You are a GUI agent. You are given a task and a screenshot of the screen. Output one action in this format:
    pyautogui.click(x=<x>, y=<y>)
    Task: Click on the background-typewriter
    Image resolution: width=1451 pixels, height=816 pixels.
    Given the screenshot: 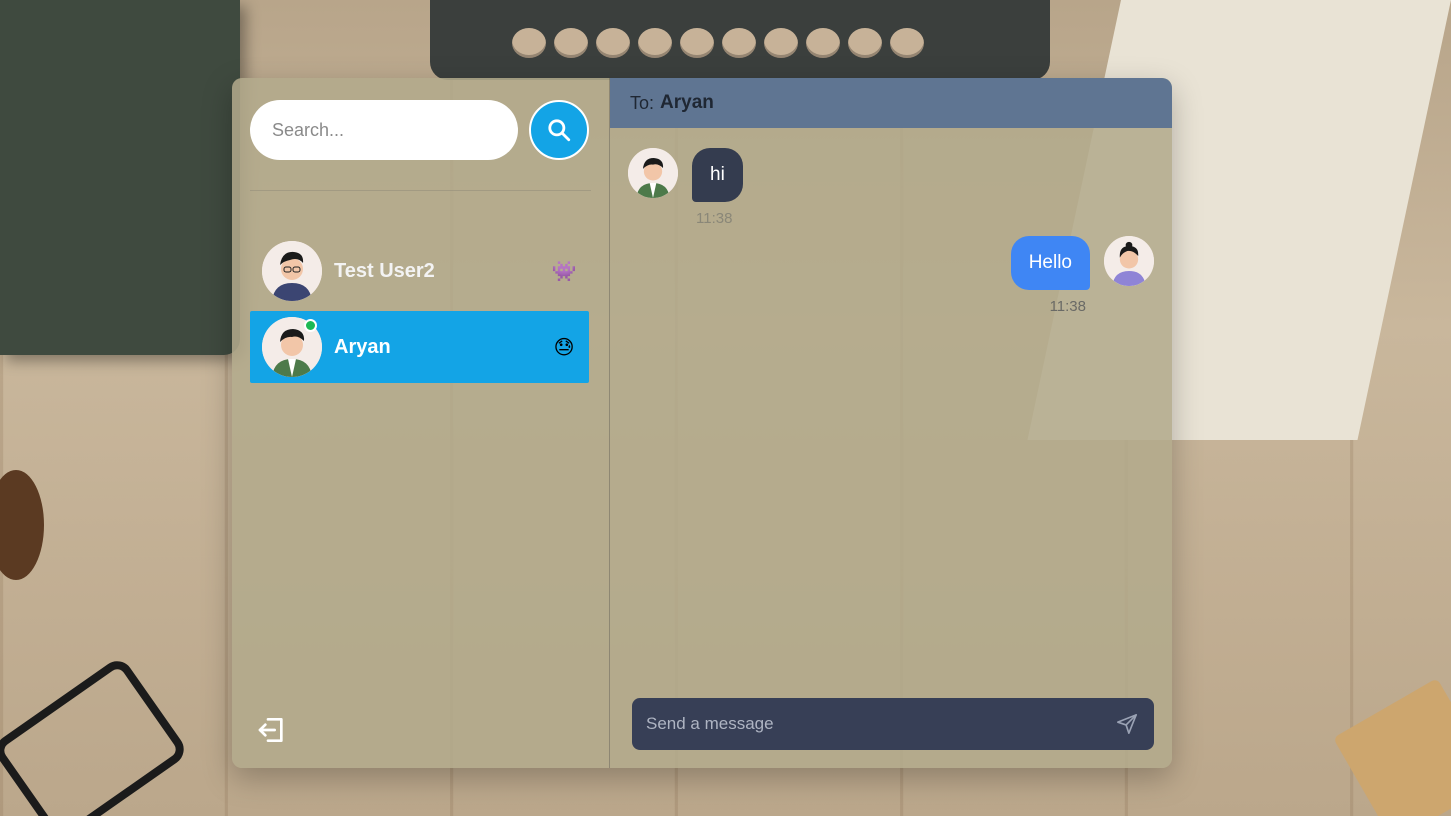 What is the action you would take?
    pyautogui.click(x=740, y=40)
    